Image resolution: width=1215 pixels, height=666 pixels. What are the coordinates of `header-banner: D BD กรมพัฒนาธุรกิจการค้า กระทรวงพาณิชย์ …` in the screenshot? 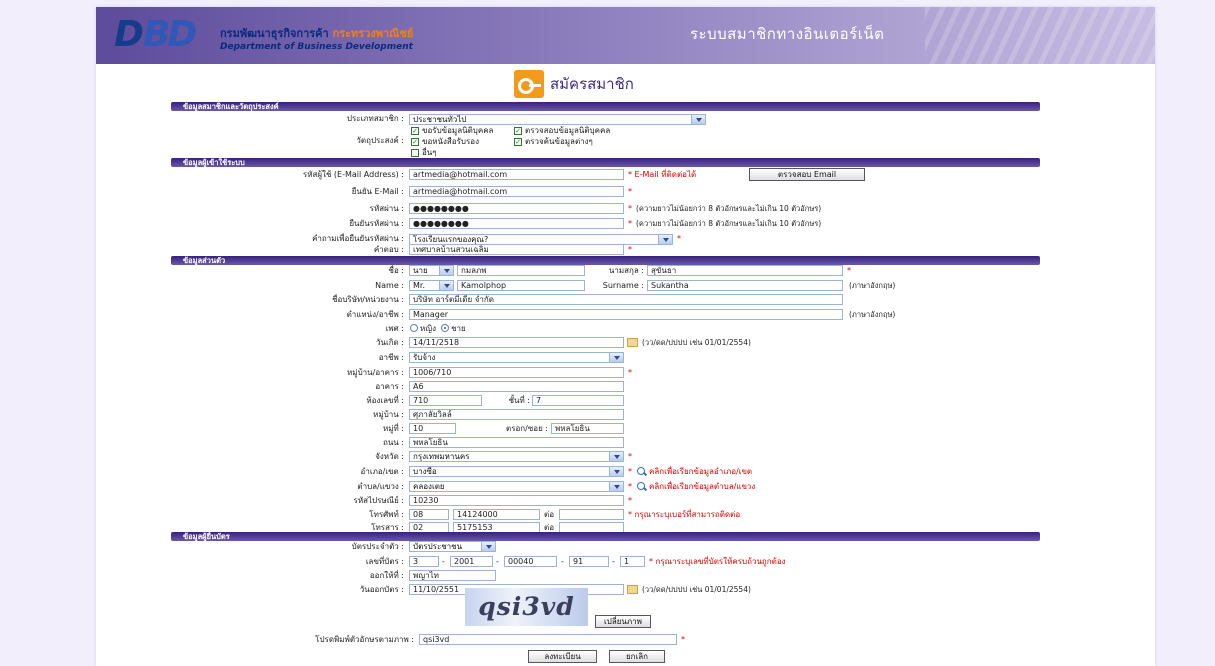 It's located at (625, 35).